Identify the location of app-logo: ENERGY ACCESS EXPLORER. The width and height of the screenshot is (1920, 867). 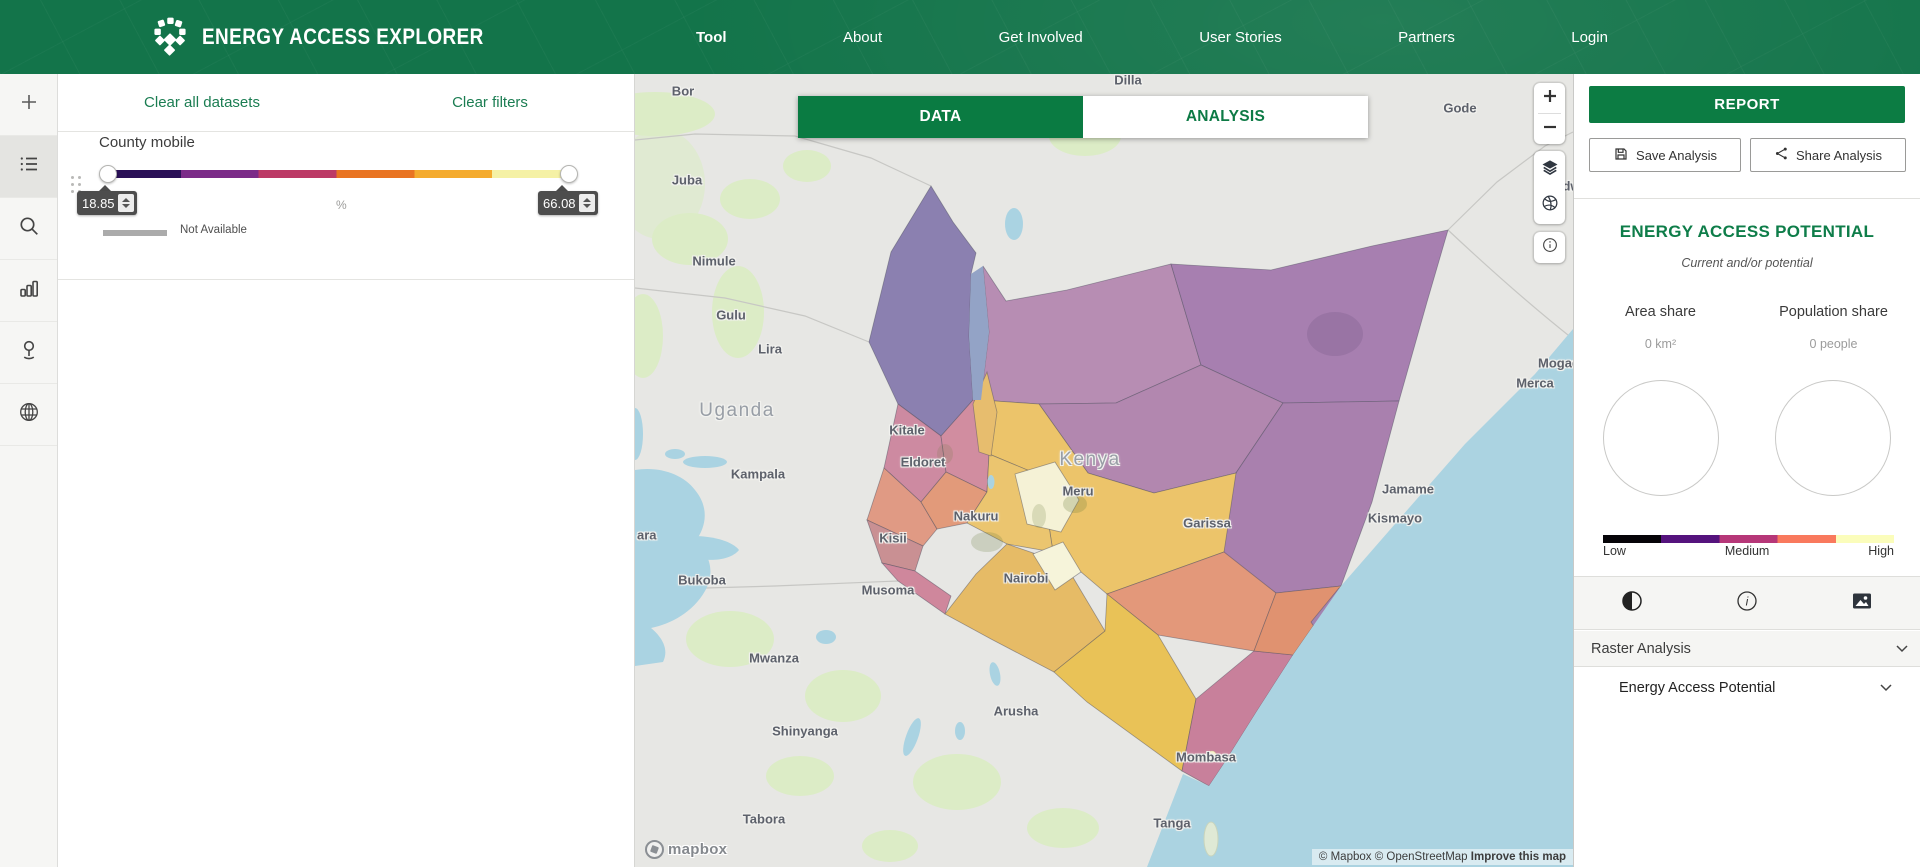
(339, 37).